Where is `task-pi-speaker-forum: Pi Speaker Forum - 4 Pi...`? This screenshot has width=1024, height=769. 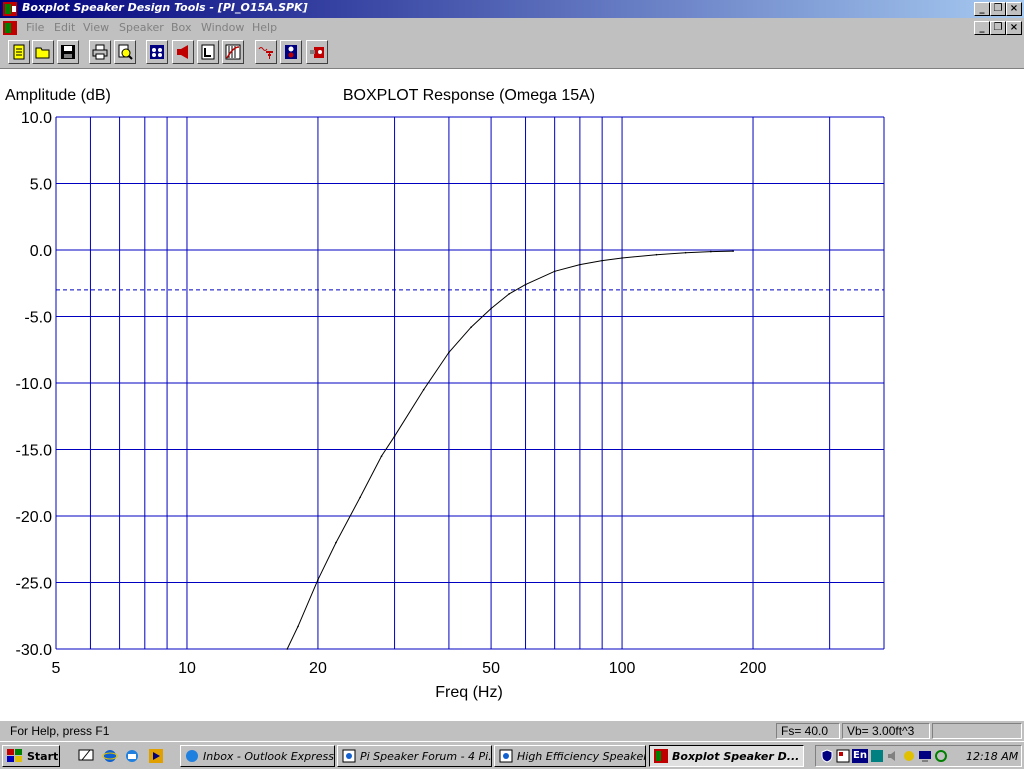
task-pi-speaker-forum: Pi Speaker Forum - 4 Pi... is located at coordinates (414, 756).